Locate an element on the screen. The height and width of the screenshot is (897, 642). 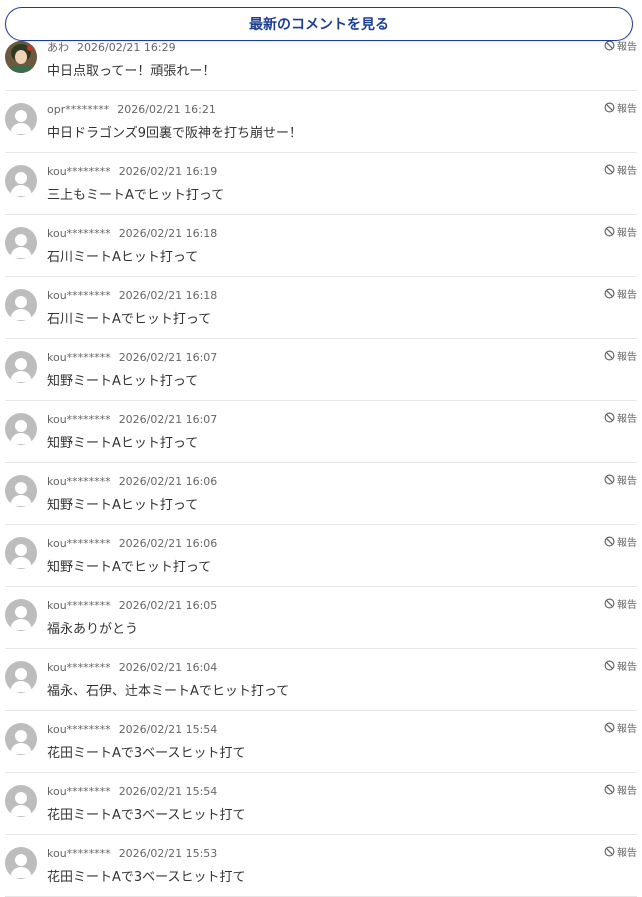
comment-timestamp: 2026/02/21 16:21 is located at coordinates (166, 109).